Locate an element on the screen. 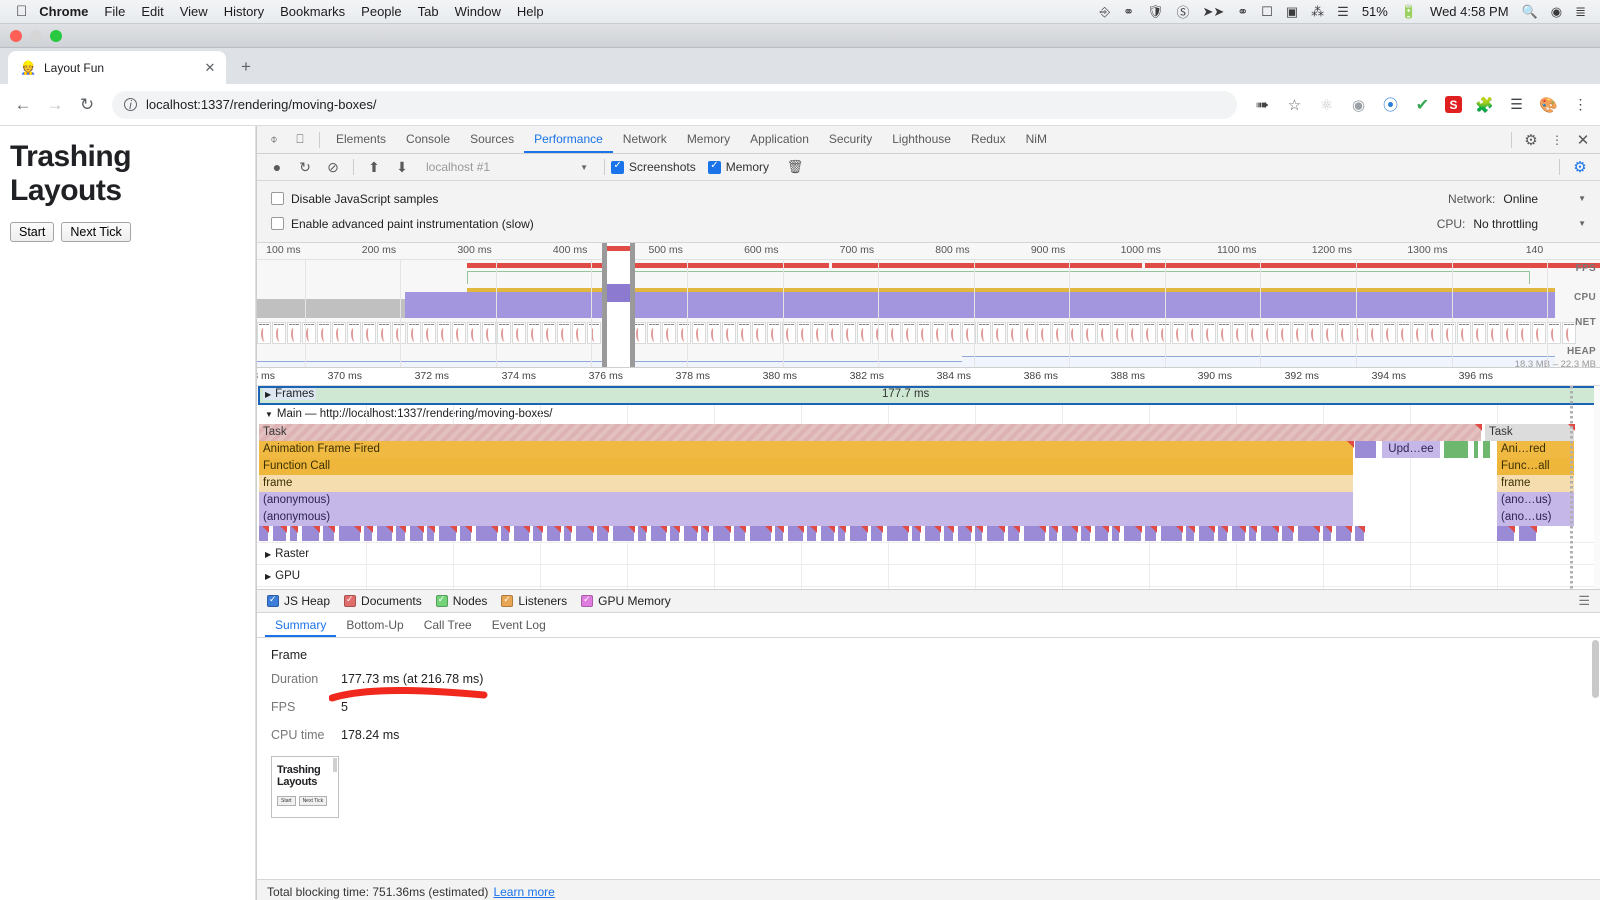 The width and height of the screenshot is (1600, 900). save-profile-icon: ⬇ is located at coordinates (402, 167).